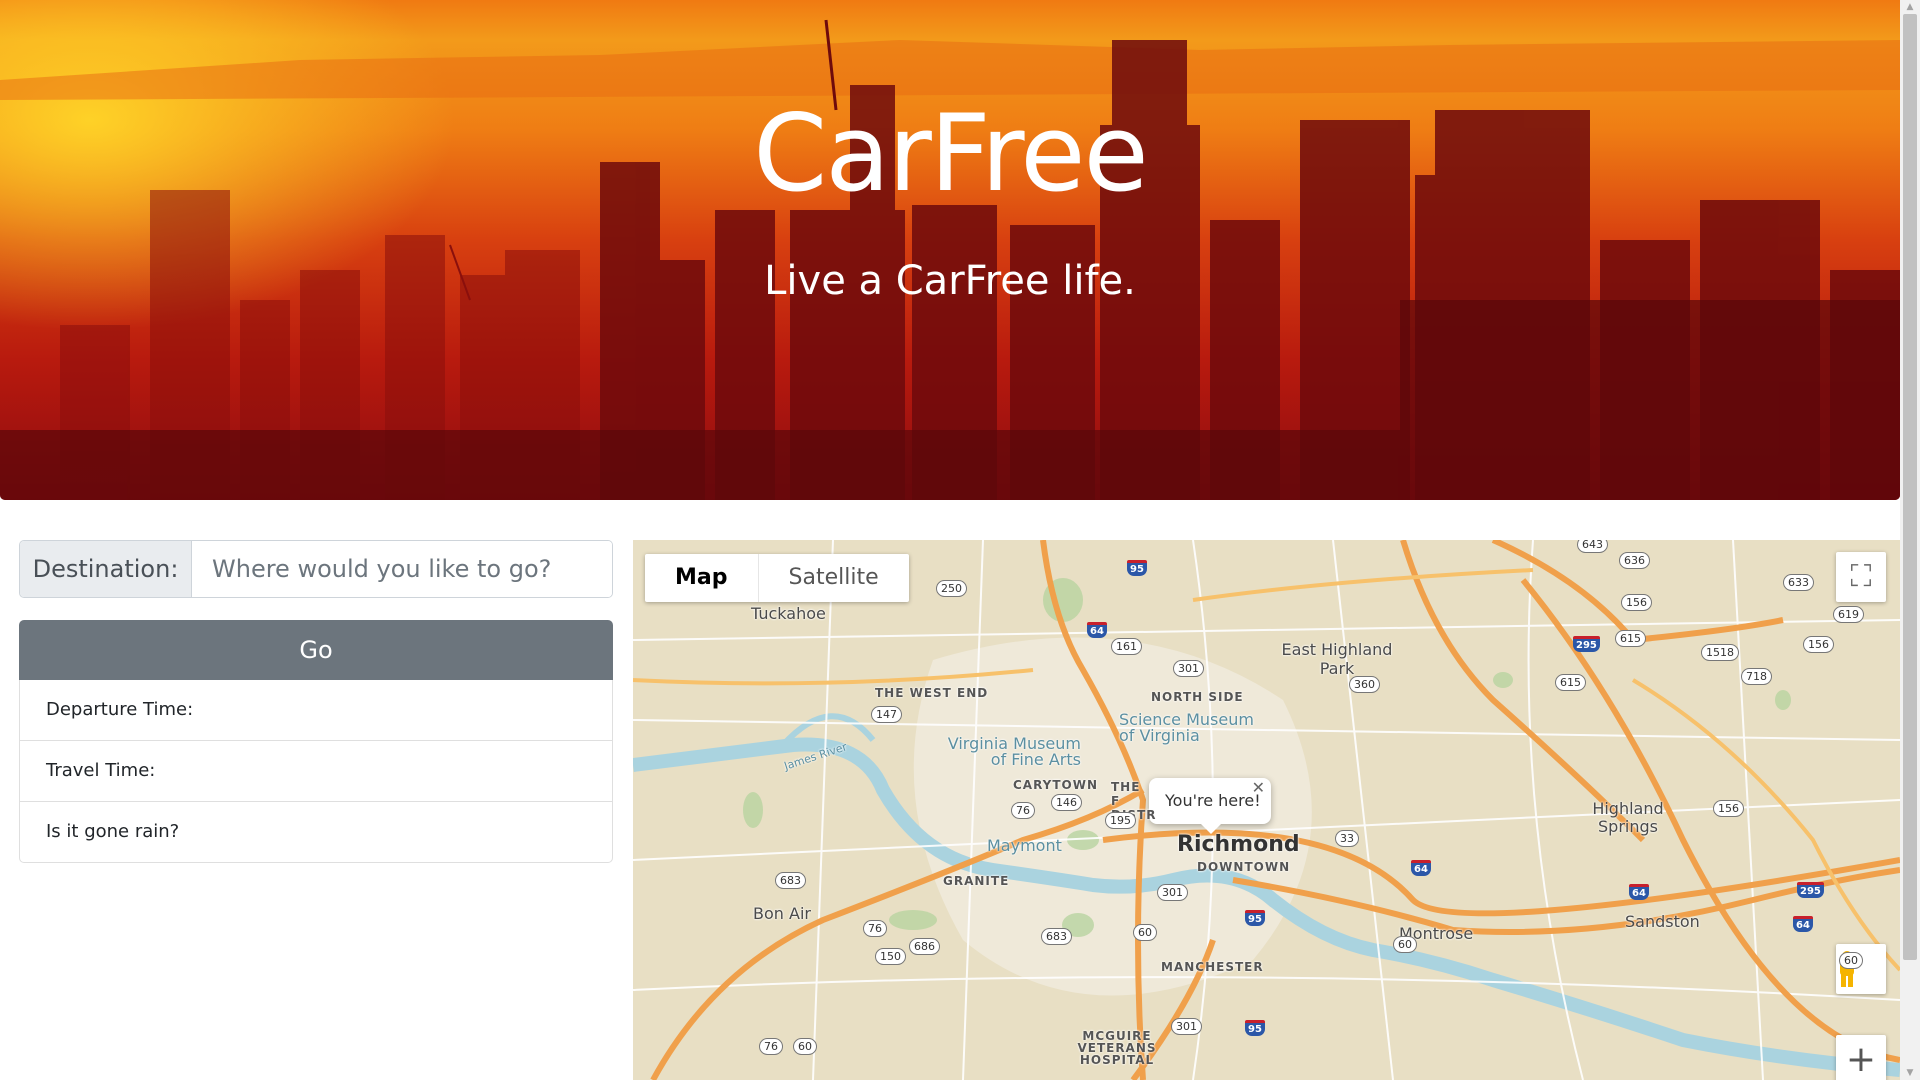 The width and height of the screenshot is (1920, 1080). I want to click on route-shield: 161, so click(1126, 646).